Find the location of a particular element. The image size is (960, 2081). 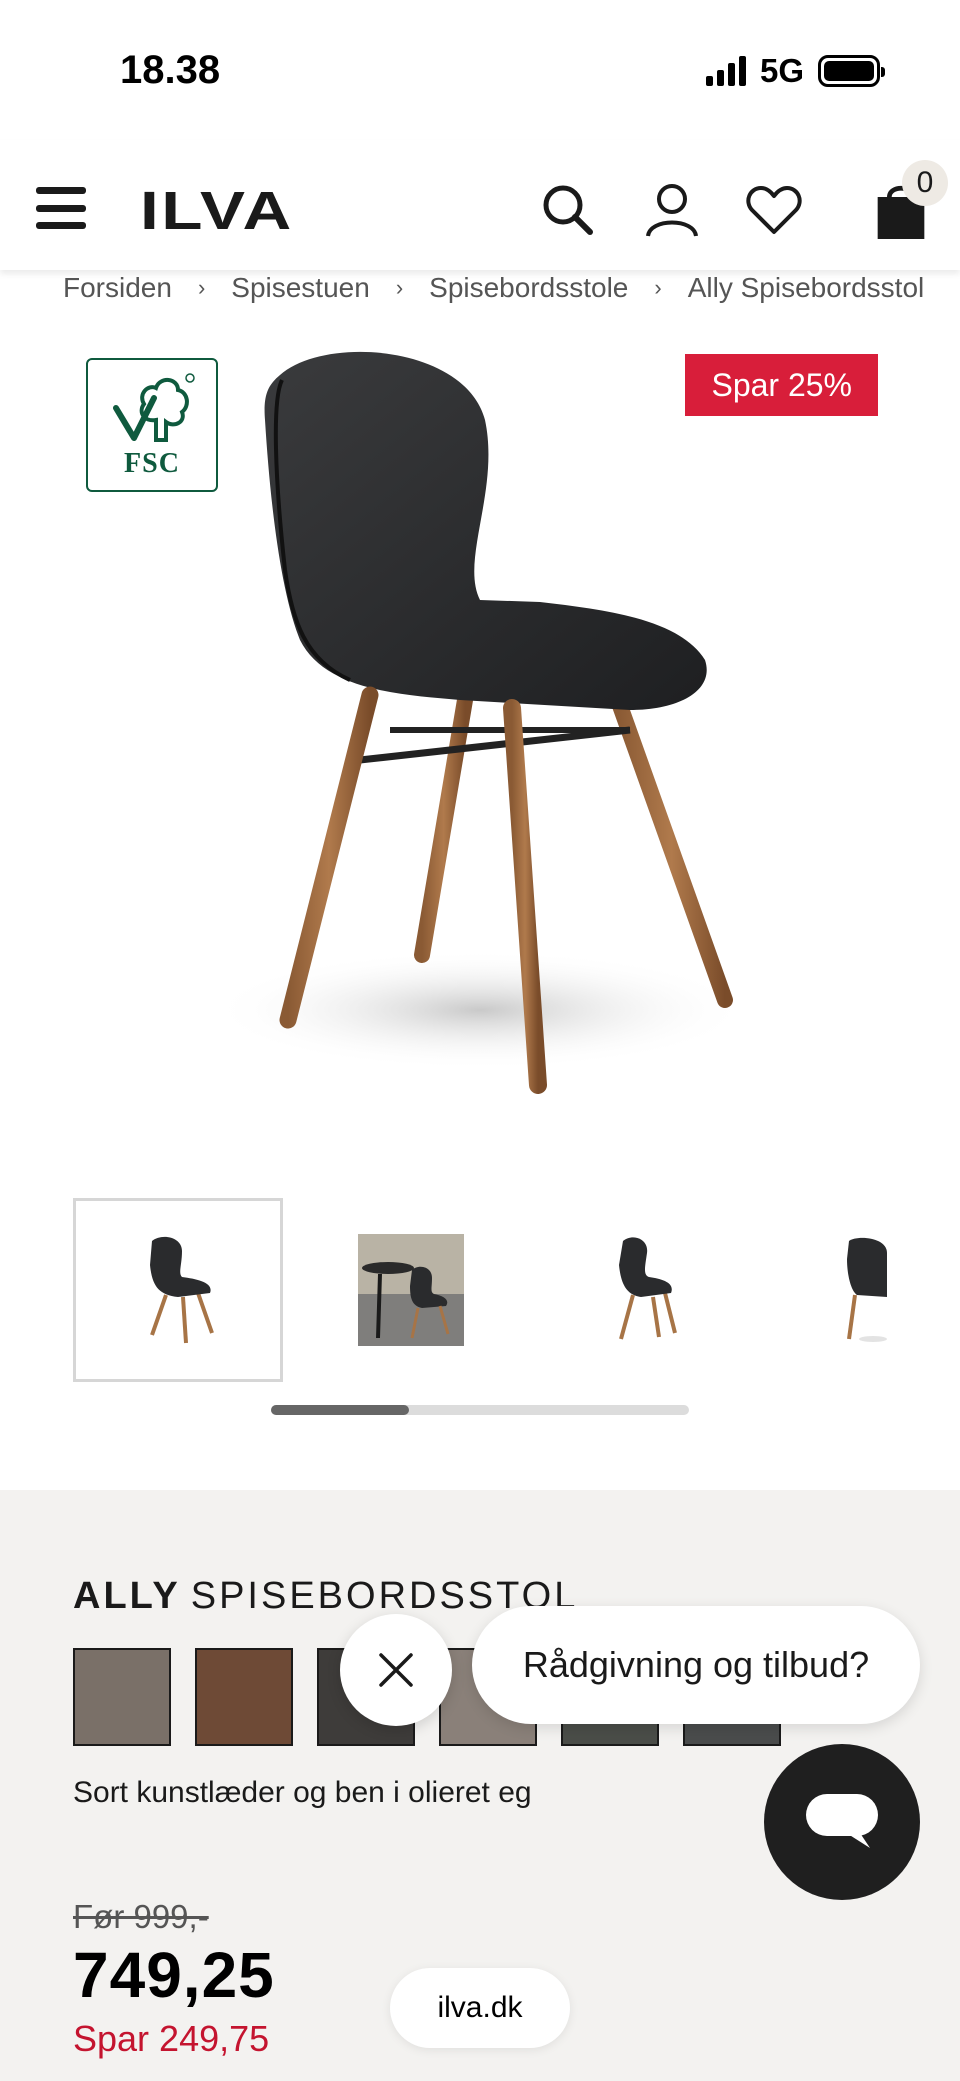

price-current: 749,25 is located at coordinates (174, 1975).